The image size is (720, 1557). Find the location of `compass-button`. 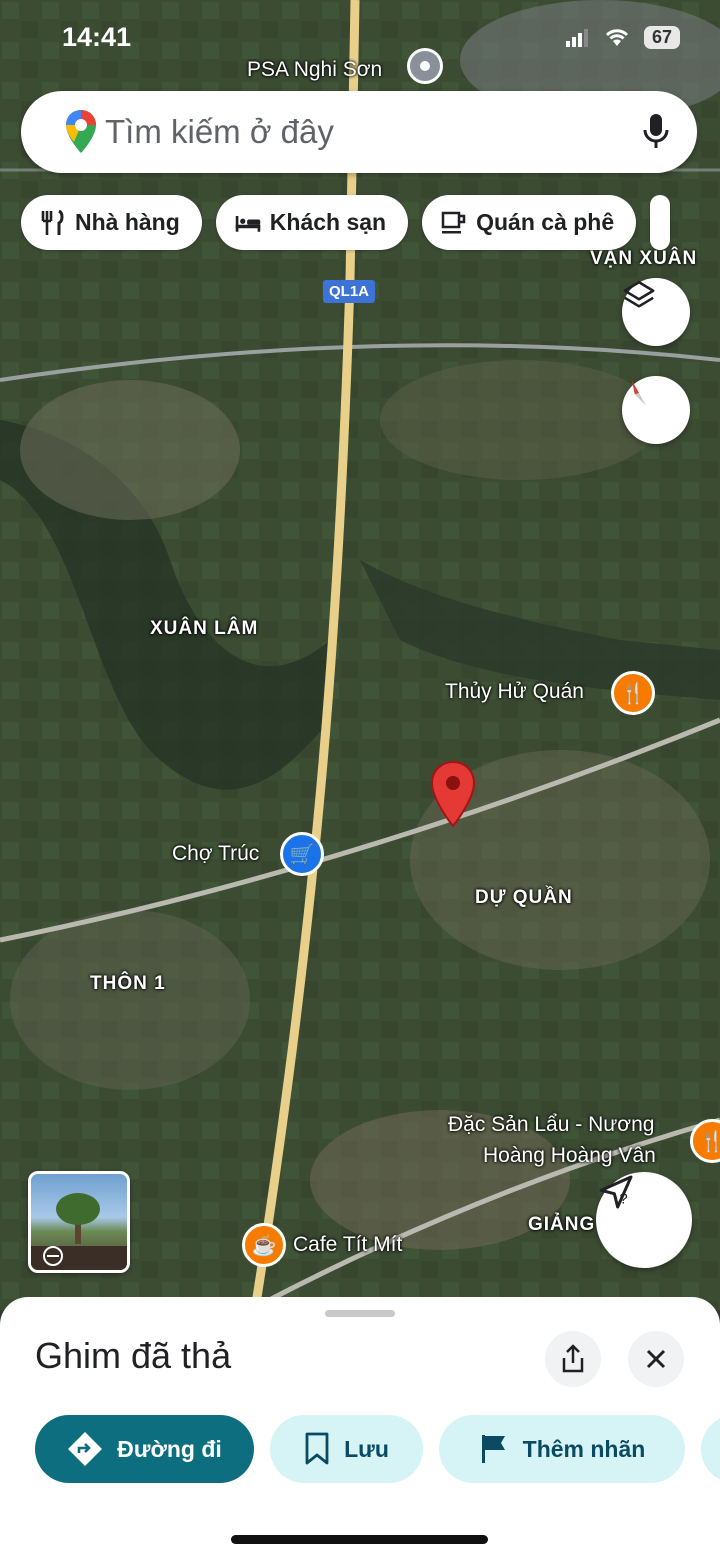

compass-button is located at coordinates (656, 410).